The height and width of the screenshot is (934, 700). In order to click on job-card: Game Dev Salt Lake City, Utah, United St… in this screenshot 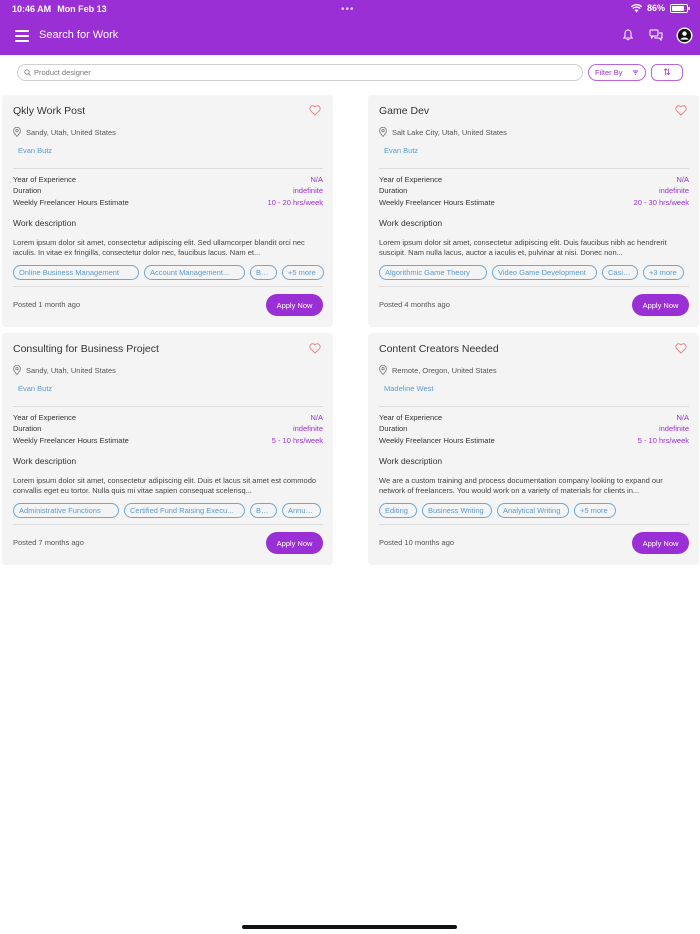, I will do `click(533, 211)`.